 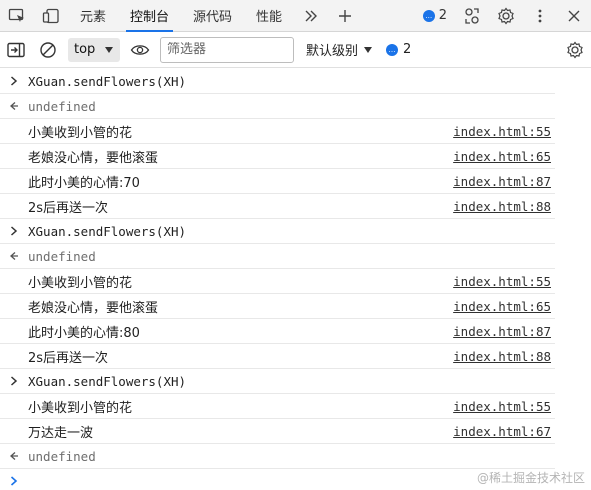 I want to click on issues-count: 2, so click(x=407, y=49).